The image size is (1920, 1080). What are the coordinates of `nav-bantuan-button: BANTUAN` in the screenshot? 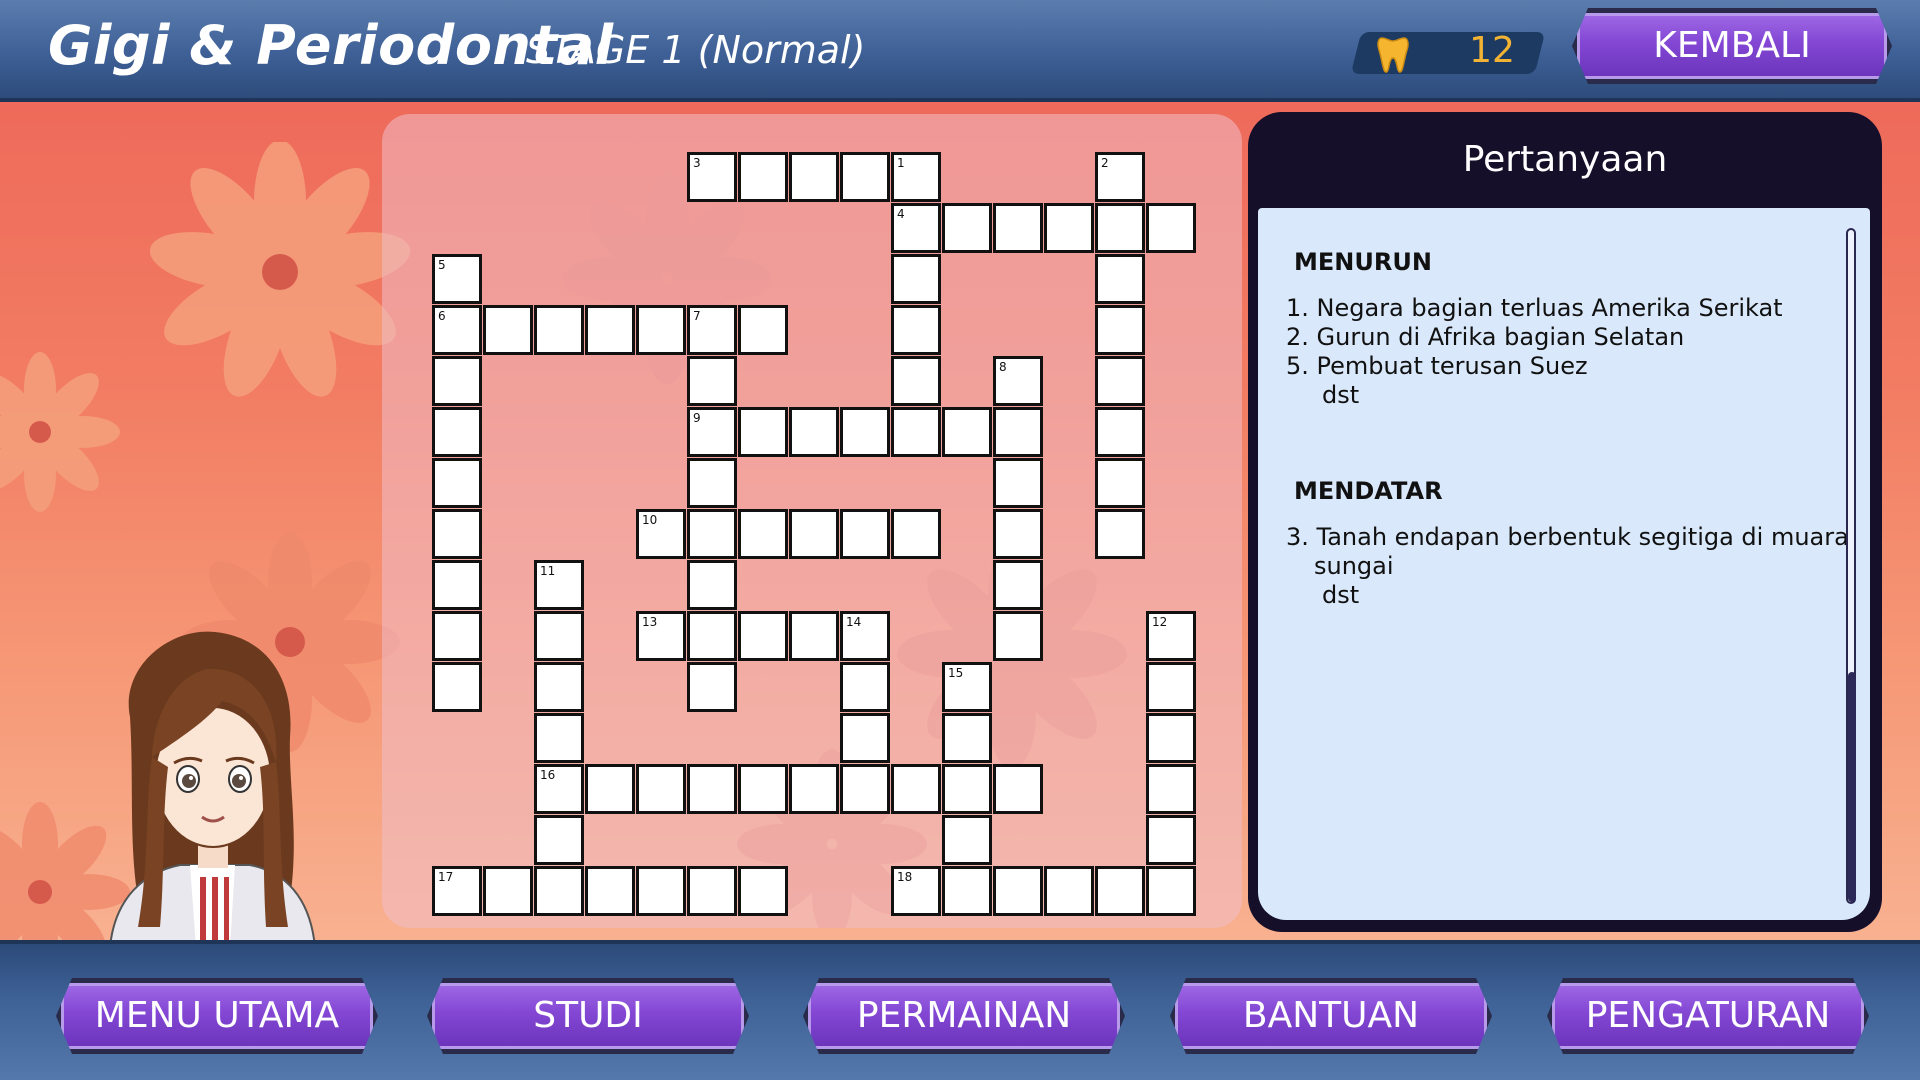 It's located at (1331, 1016).